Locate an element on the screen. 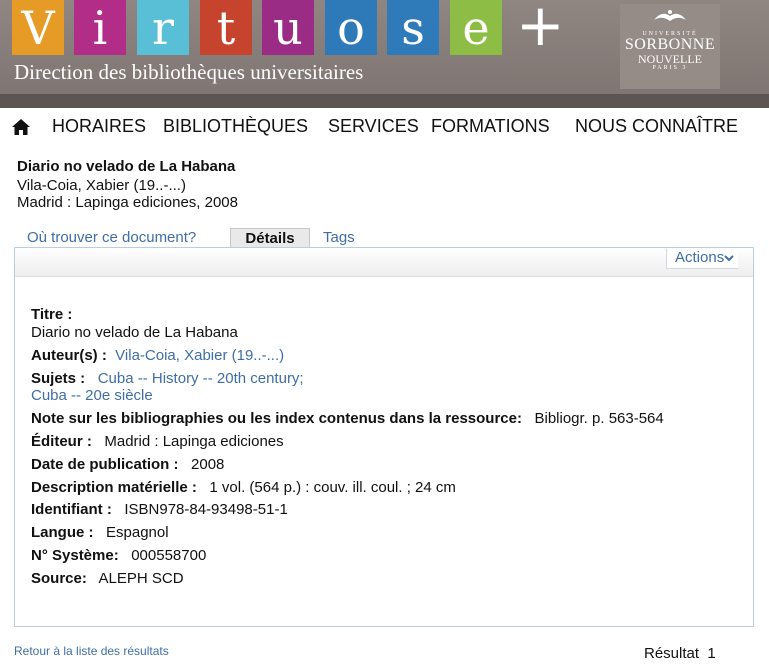 This screenshot has width=769, height=668. field-label: Description matérielle : is located at coordinates (114, 487).